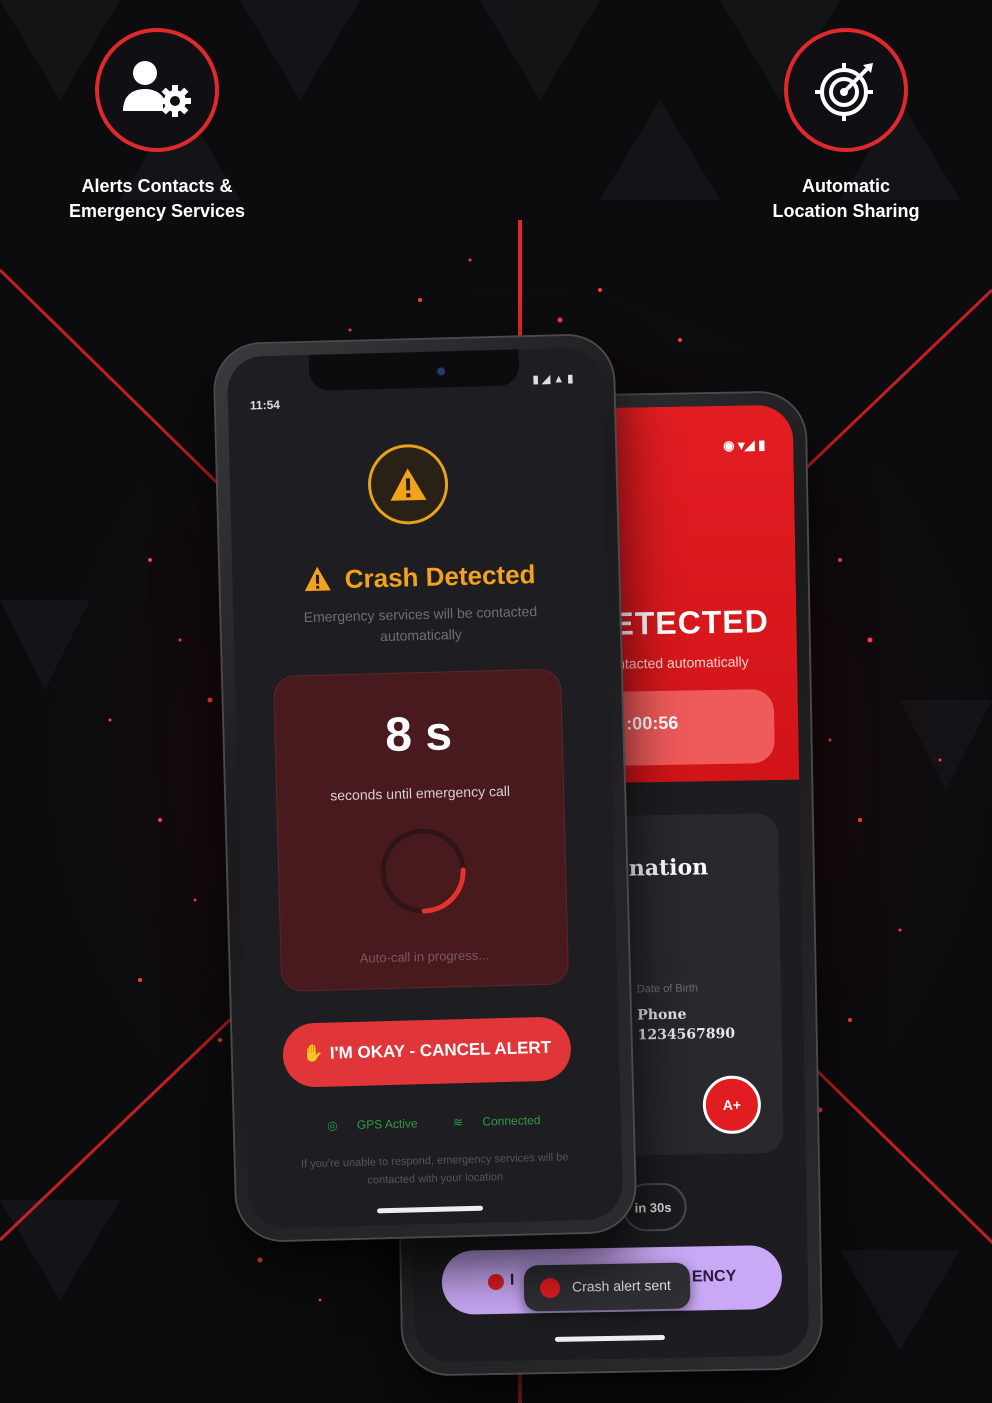  What do you see at coordinates (846, 199) in the screenshot?
I see `feature-location-label: Automatic Location Sharing` at bounding box center [846, 199].